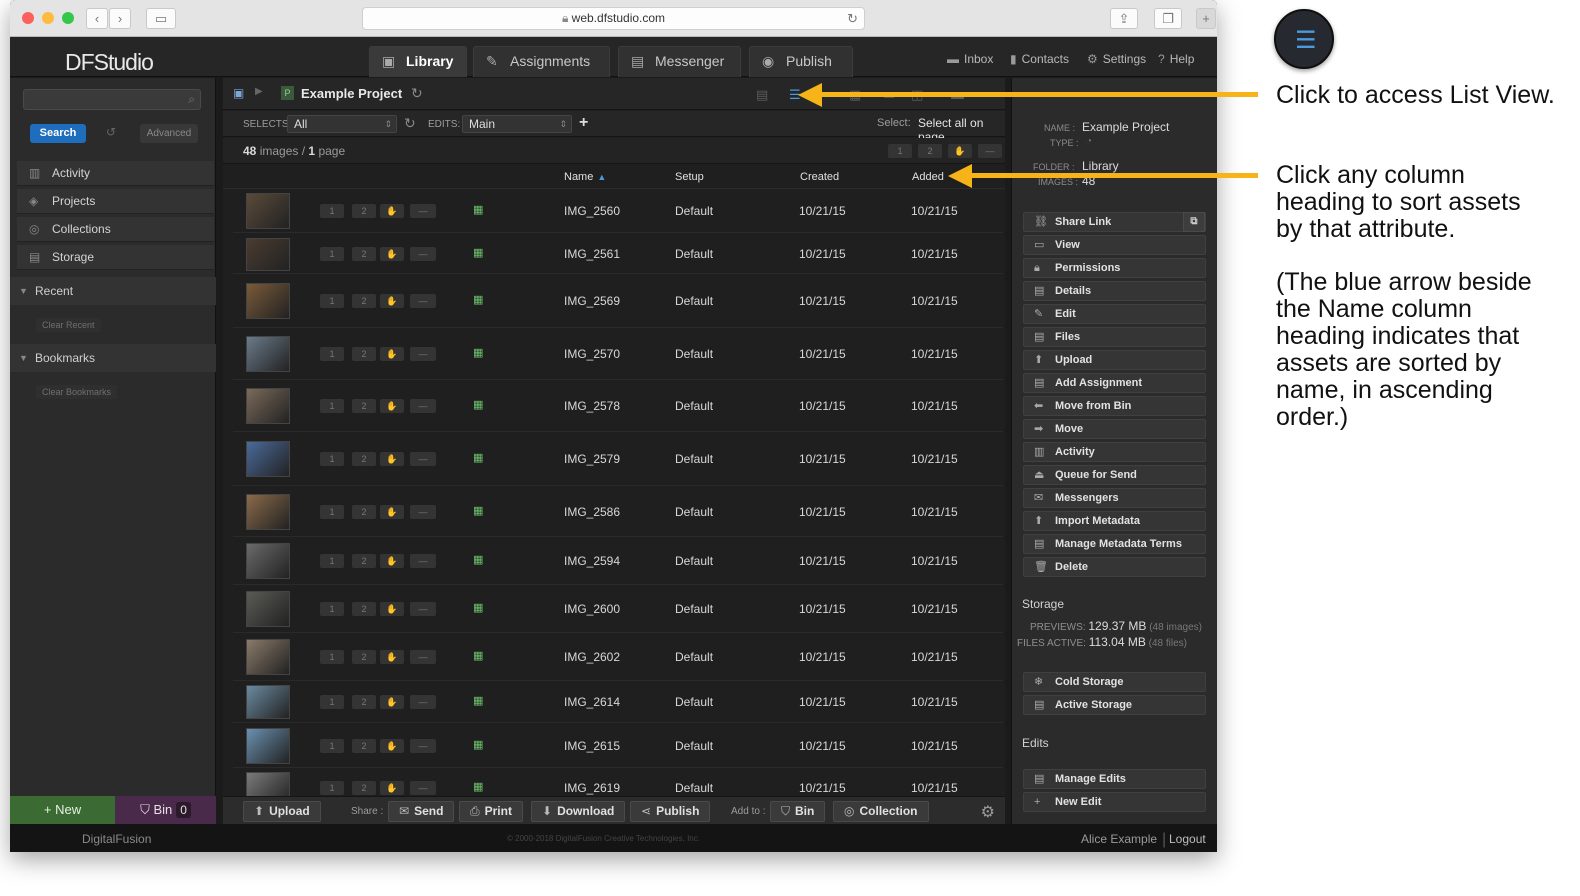 This screenshot has width=1580, height=896. Describe the element at coordinates (1039, 59) in the screenshot. I see `contacts-link: ▮ Contacts` at that location.